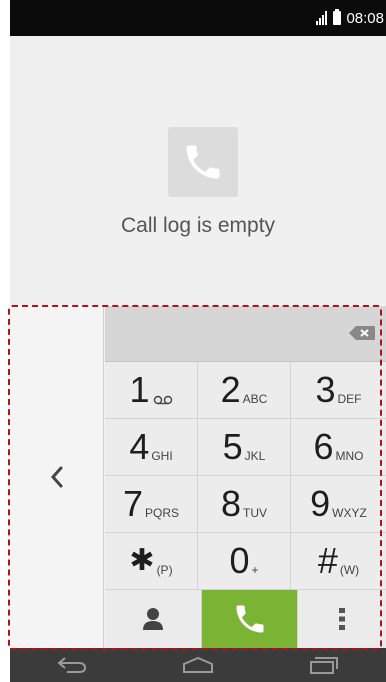 The width and height of the screenshot is (386, 682). Describe the element at coordinates (198, 18) in the screenshot. I see `status-bar: 08:08` at that location.